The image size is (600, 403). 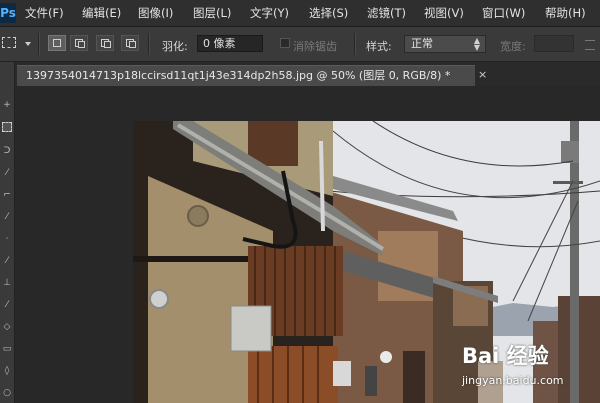 I want to click on menu-view: 视图(V), so click(x=444, y=13).